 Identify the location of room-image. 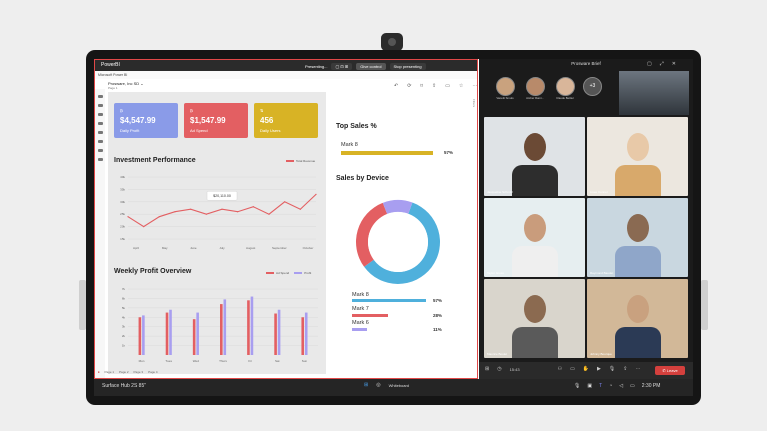
(654, 93).